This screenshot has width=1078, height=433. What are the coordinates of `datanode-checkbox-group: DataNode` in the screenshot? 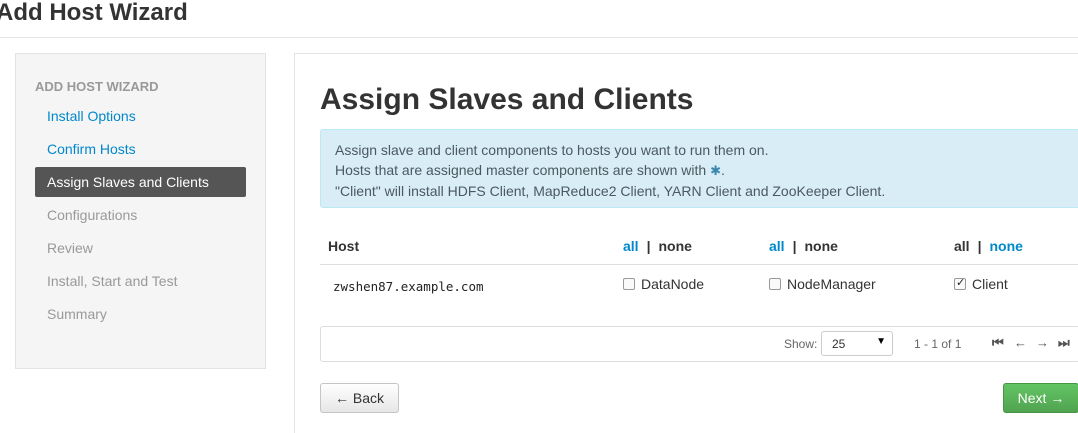 It's located at (663, 284).